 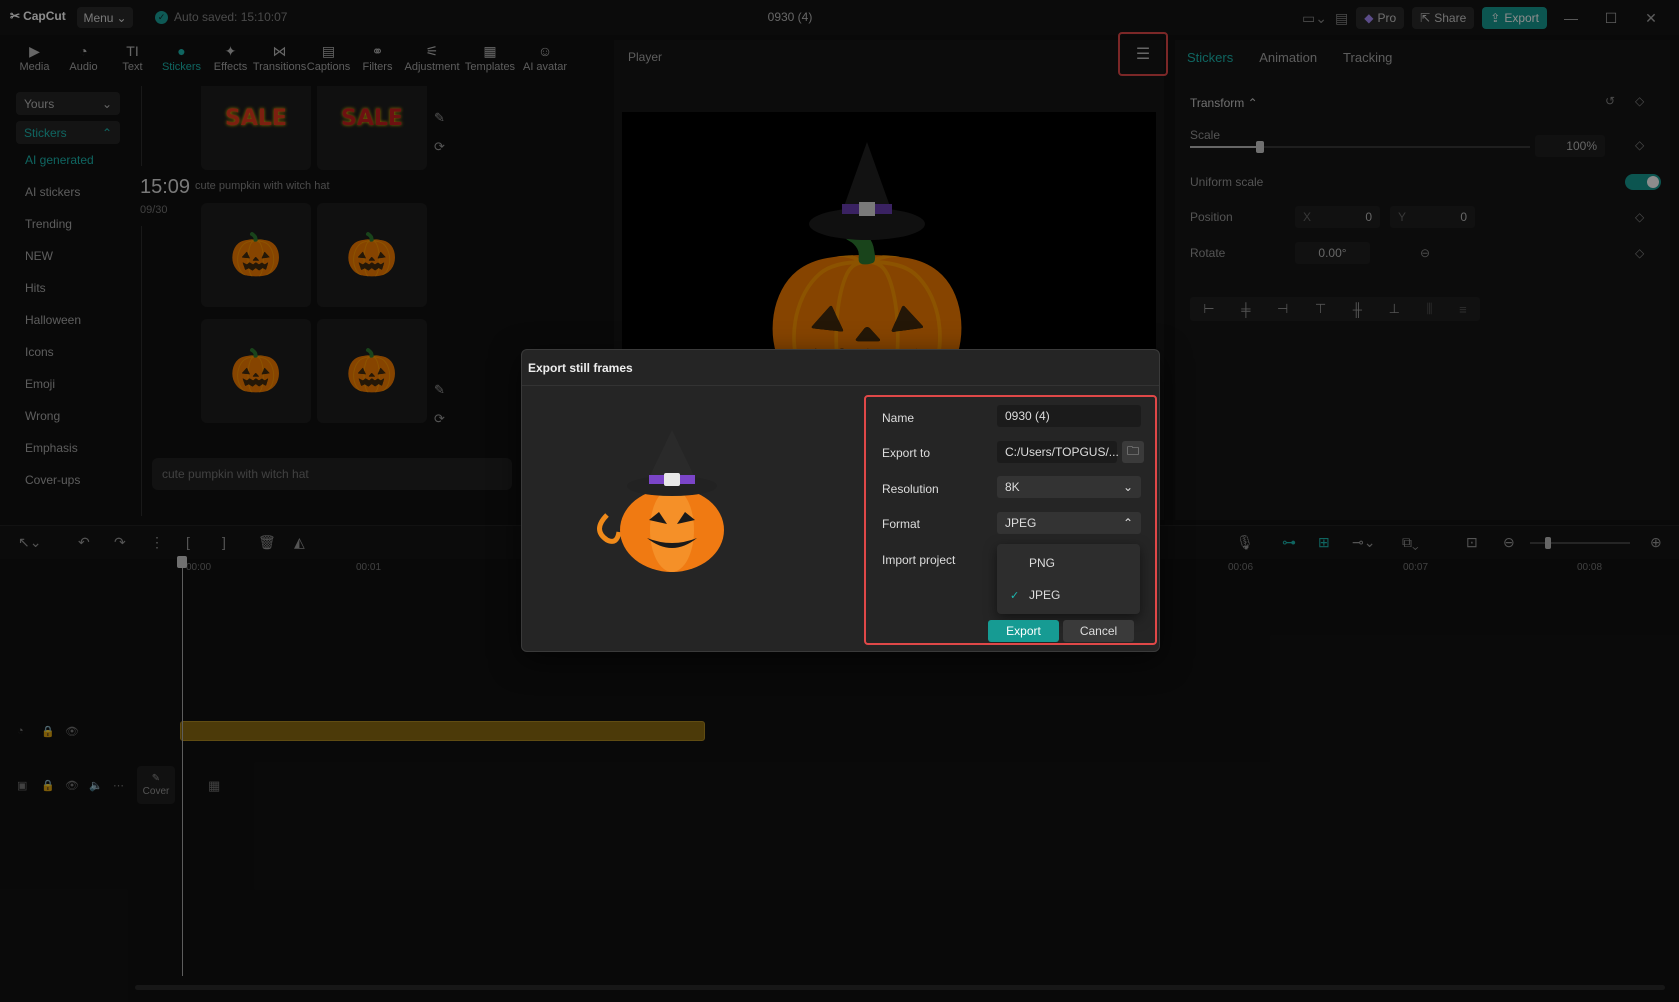 What do you see at coordinates (1314, 18) in the screenshot?
I see `layout-icon: ▭⌄` at bounding box center [1314, 18].